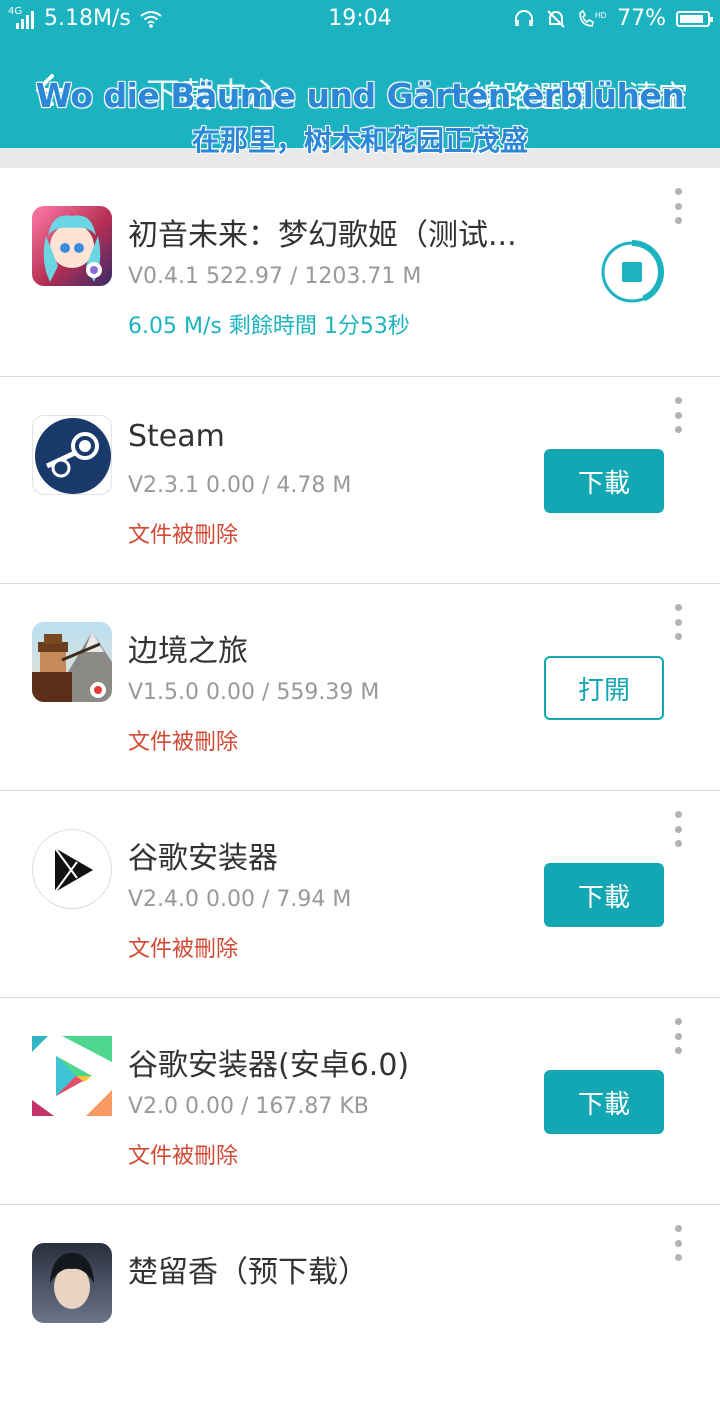 This screenshot has width=720, height=1412. I want to click on status-bar: 4G 5.18M/s 19:04 HD 77%, so click(360, 20).